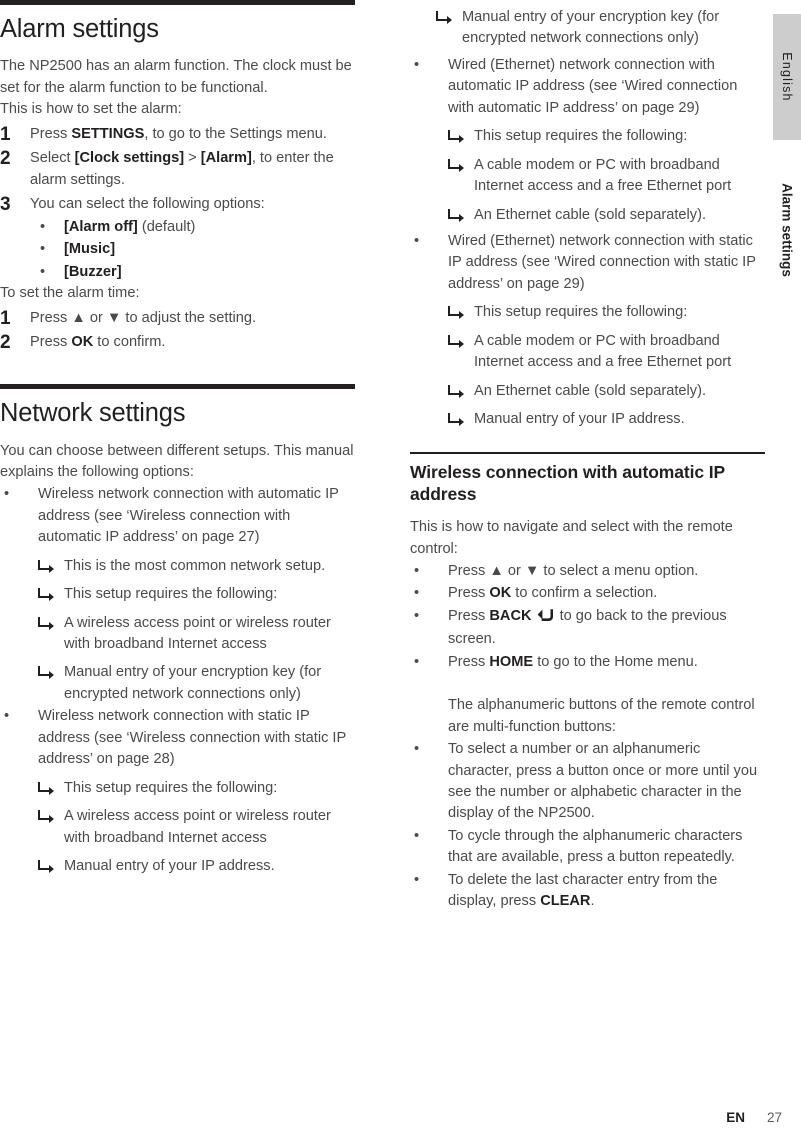 The height and width of the screenshot is (1136, 801). I want to click on list-item-label: Press ▲ or ▼ to select a menu option., so click(606, 571).